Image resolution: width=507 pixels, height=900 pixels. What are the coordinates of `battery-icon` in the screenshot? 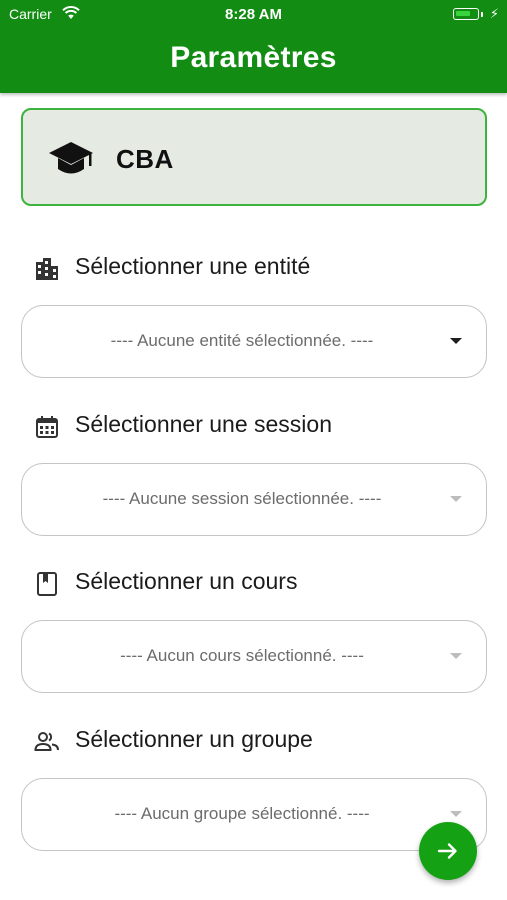 It's located at (466, 14).